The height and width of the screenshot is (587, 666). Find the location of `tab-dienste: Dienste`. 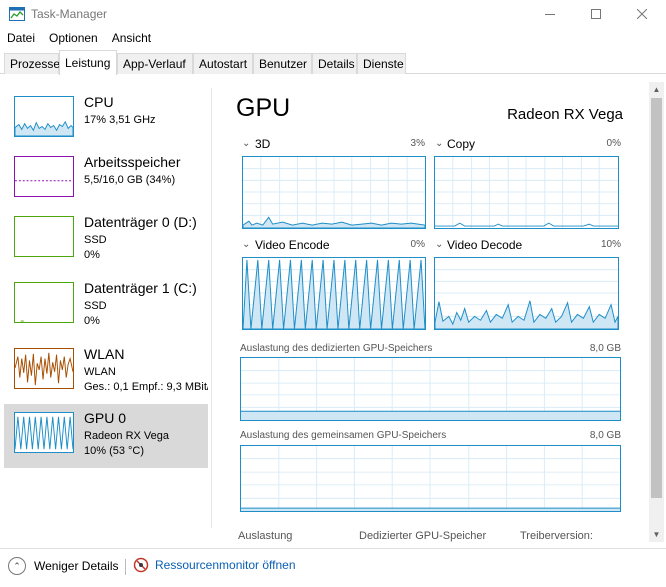

tab-dienste: Dienste is located at coordinates (381, 63).